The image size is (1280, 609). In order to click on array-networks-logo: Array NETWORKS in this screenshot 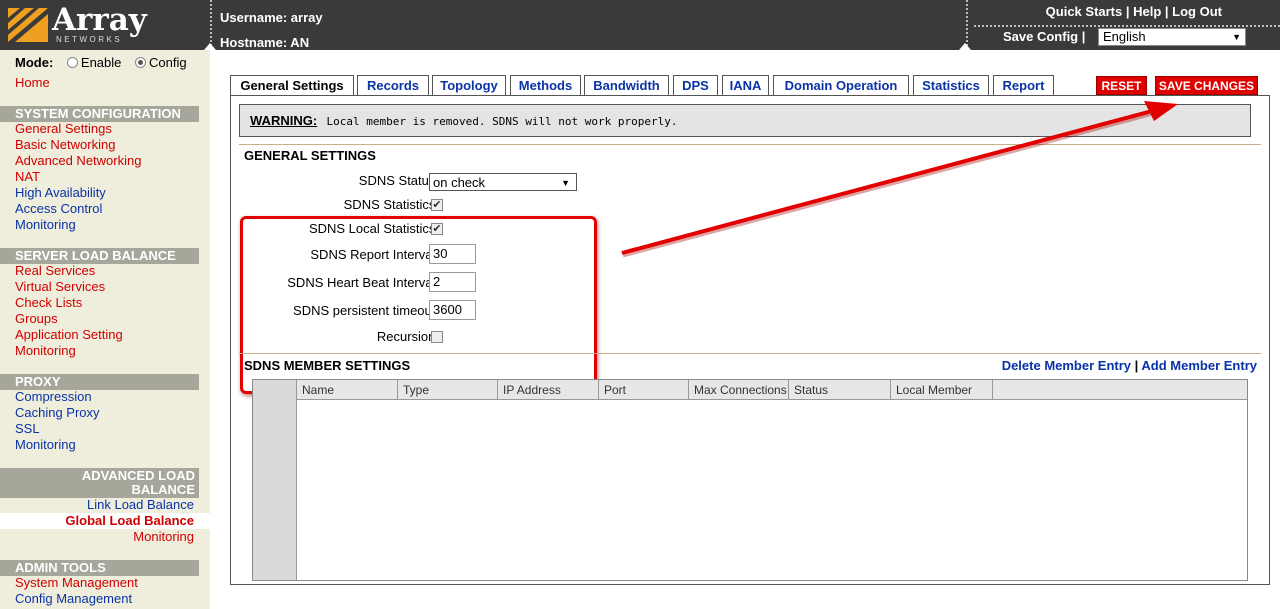, I will do `click(105, 25)`.